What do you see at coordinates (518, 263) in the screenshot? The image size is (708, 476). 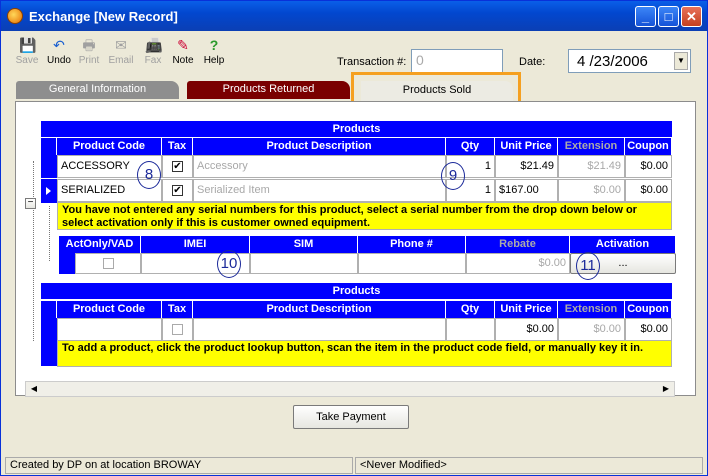 I see `rebate-cell: $0.00` at bounding box center [518, 263].